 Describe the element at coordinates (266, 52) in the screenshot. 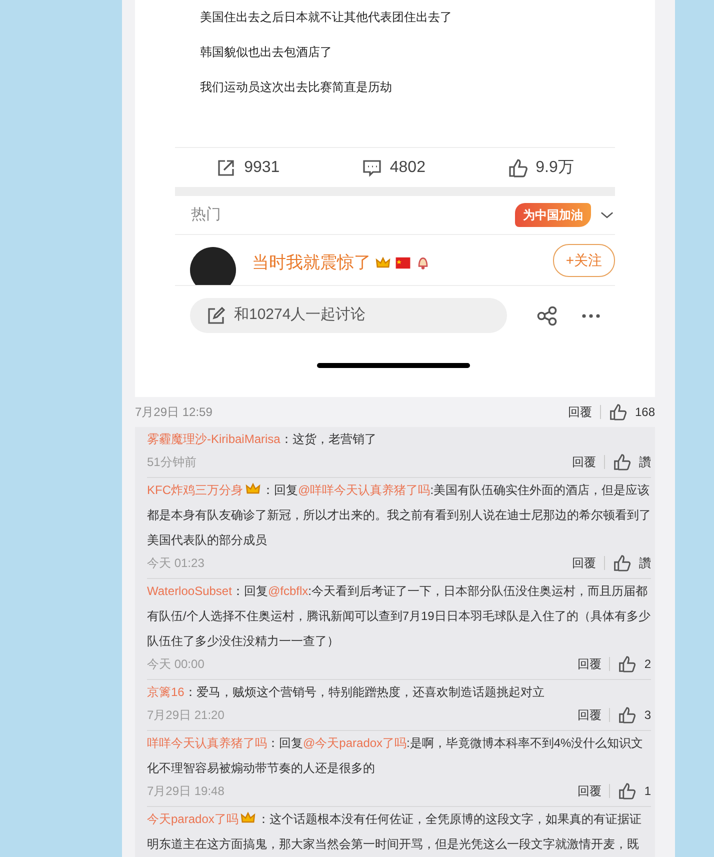

I see `post-text: 韩国貌似也出去包酒店了` at that location.